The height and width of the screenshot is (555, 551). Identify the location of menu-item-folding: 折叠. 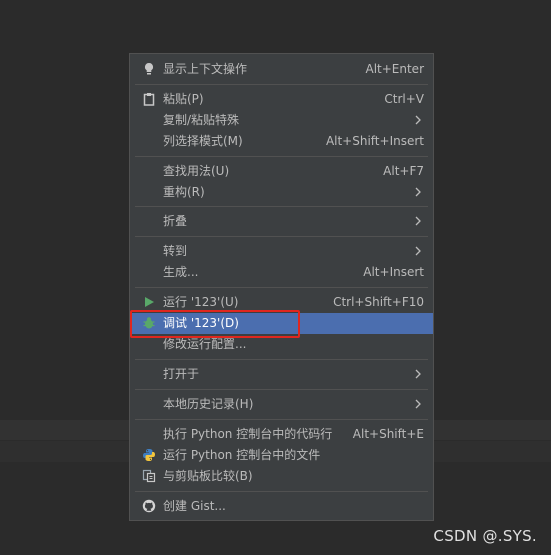
(281, 221).